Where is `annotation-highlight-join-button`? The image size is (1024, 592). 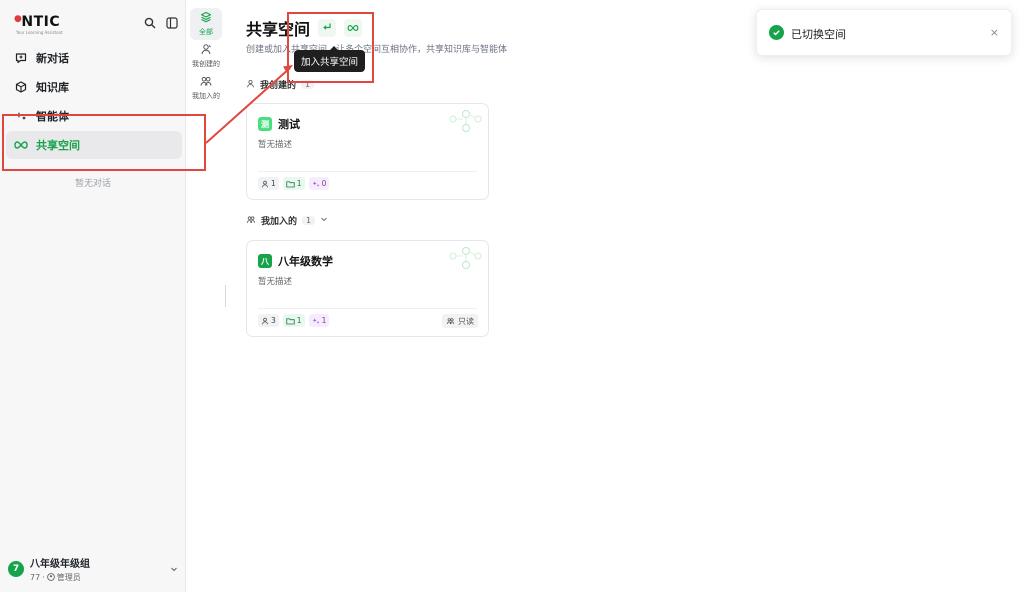
annotation-highlight-join-button is located at coordinates (330, 47).